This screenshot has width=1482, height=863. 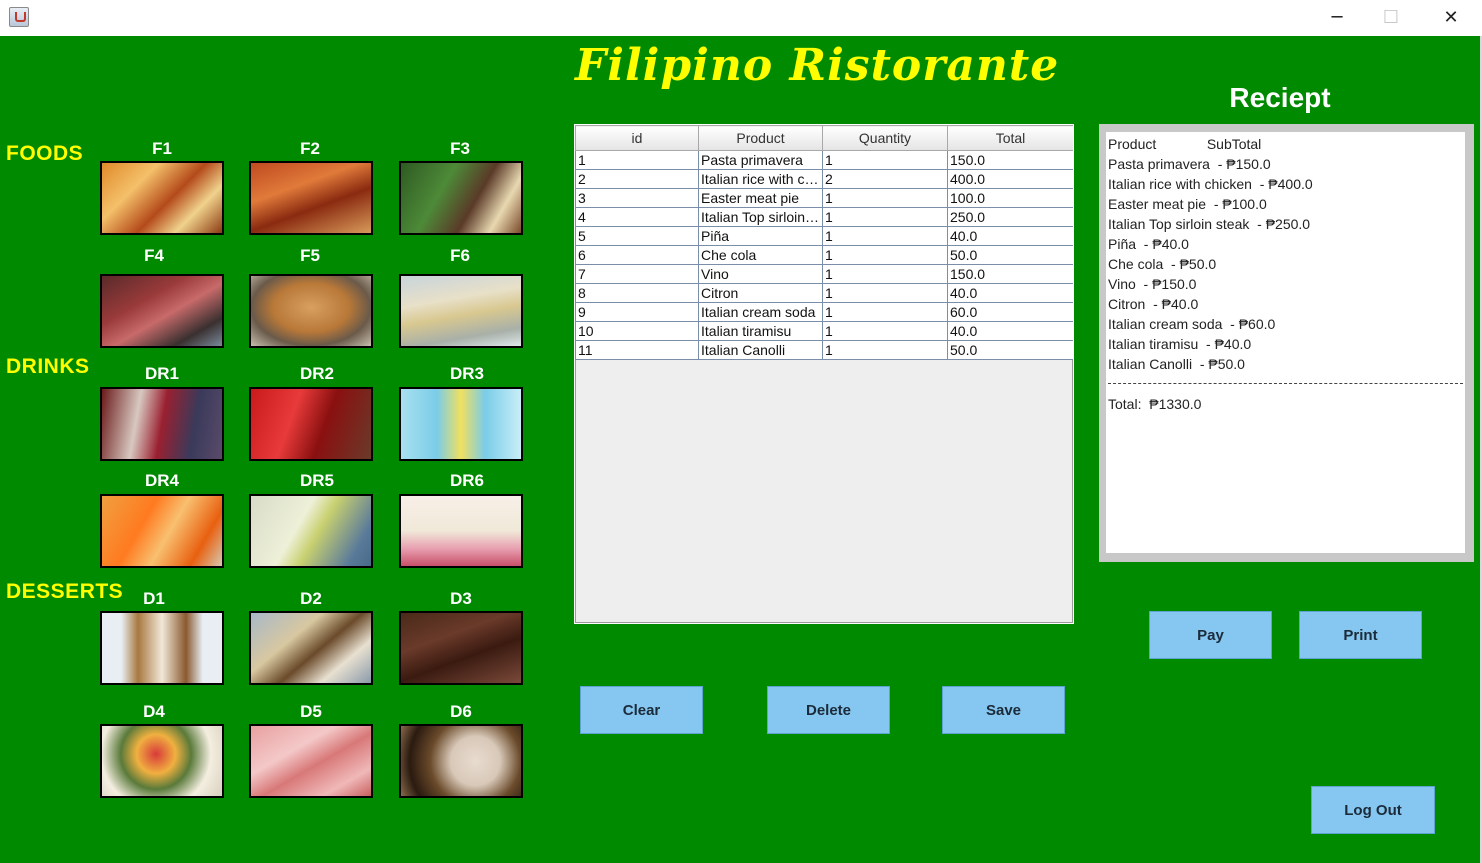 I want to click on table-row: 6 Che cola 1 50.0, so click(x=824, y=255).